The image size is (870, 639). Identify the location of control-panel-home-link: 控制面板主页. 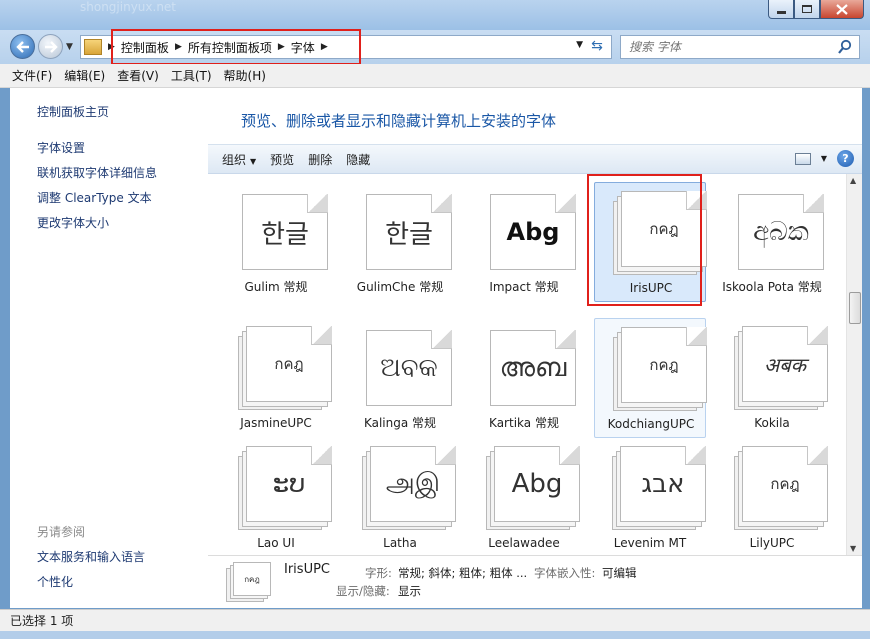
(73, 111).